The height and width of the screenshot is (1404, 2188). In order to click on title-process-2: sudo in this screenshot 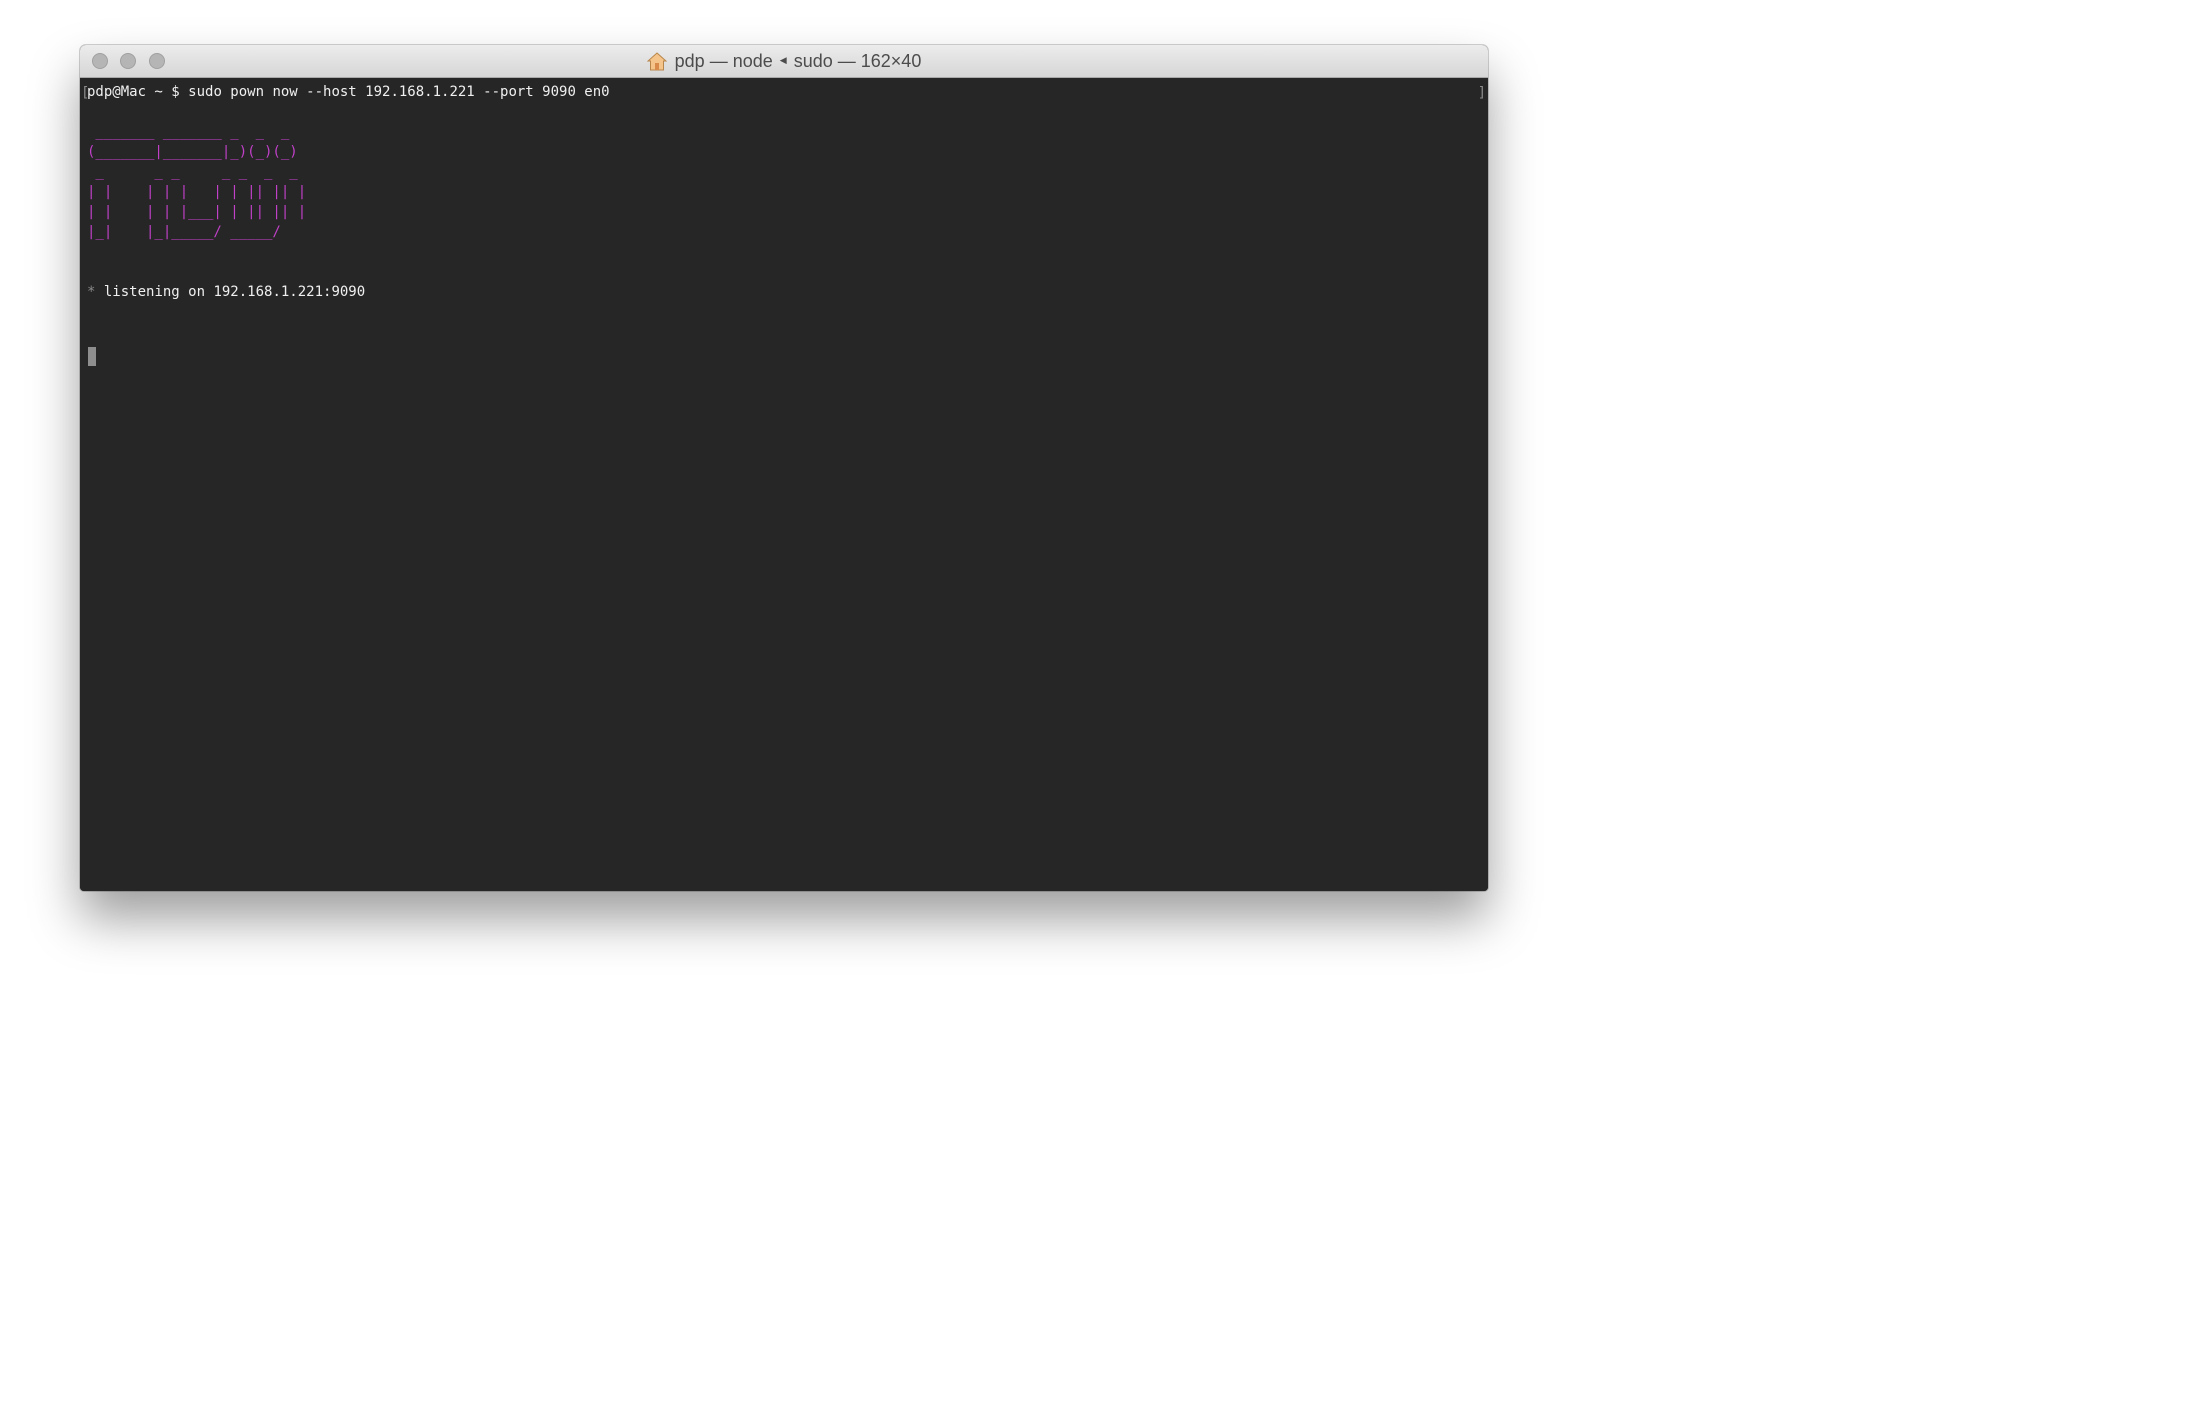, I will do `click(813, 61)`.